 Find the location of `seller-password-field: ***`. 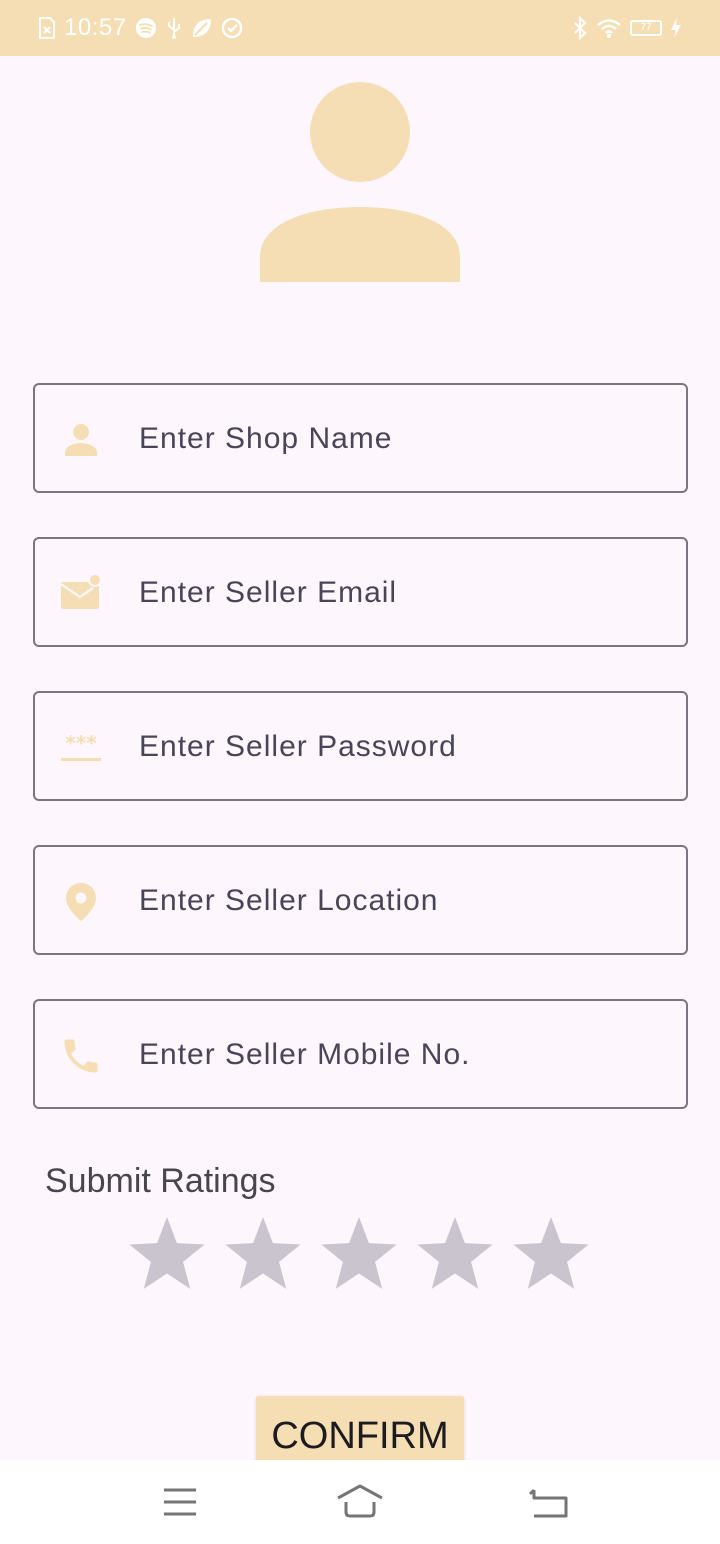

seller-password-field: *** is located at coordinates (360, 746).